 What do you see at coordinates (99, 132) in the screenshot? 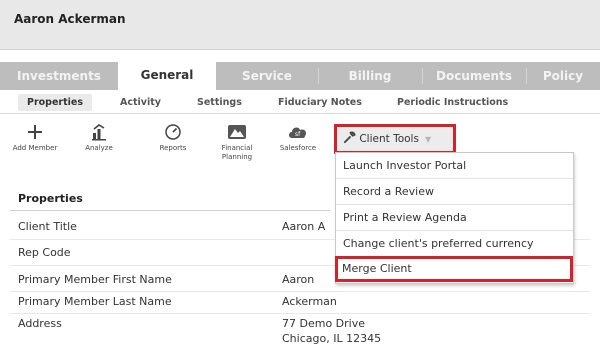
I see `analyze-icon` at bounding box center [99, 132].